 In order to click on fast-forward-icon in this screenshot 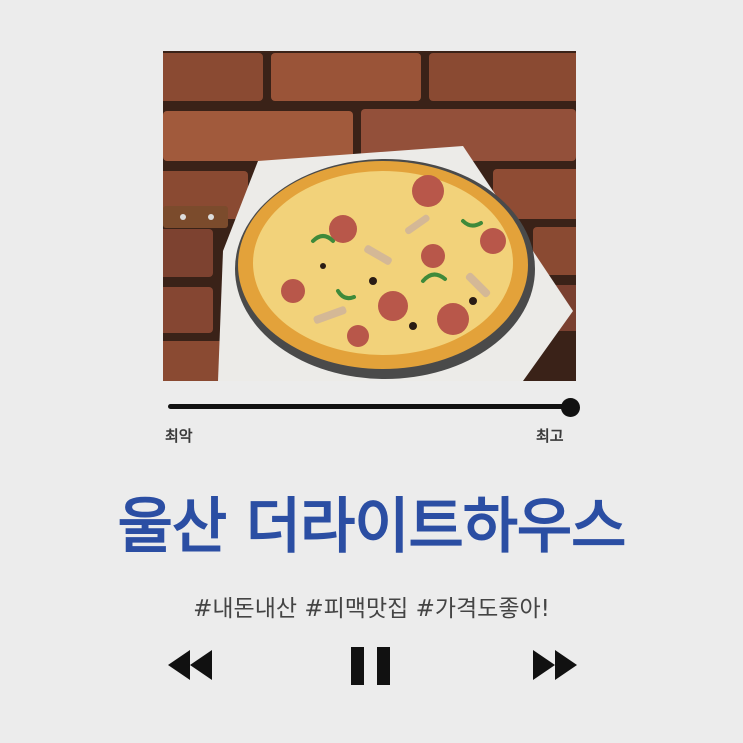, I will do `click(555, 665)`.